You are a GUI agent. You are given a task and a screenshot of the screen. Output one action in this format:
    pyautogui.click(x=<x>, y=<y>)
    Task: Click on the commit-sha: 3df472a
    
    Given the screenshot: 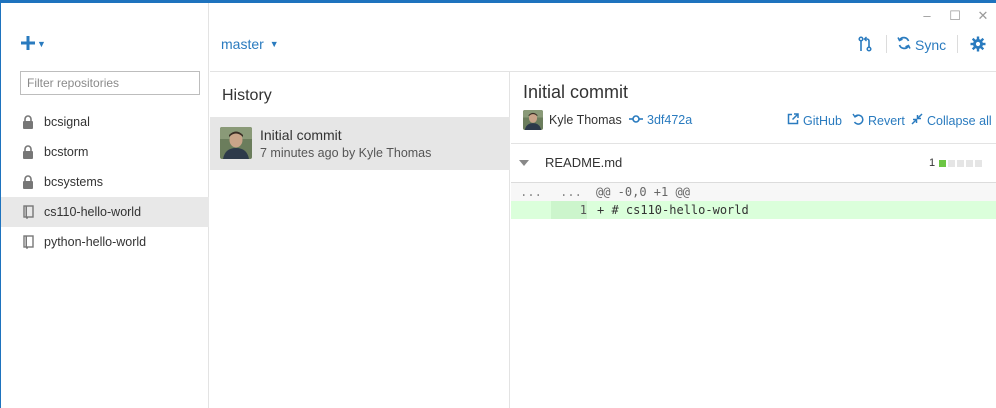 What is the action you would take?
    pyautogui.click(x=670, y=120)
    